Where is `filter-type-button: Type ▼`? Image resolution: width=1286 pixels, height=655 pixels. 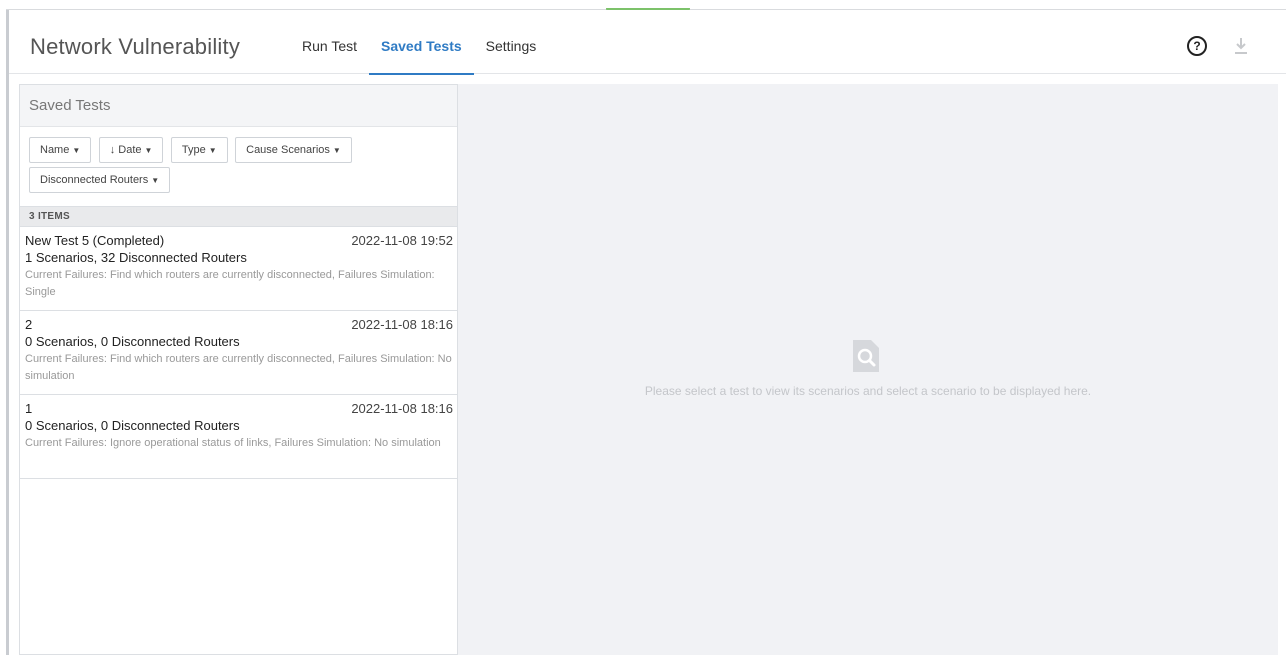
filter-type-button: Type ▼ is located at coordinates (199, 150).